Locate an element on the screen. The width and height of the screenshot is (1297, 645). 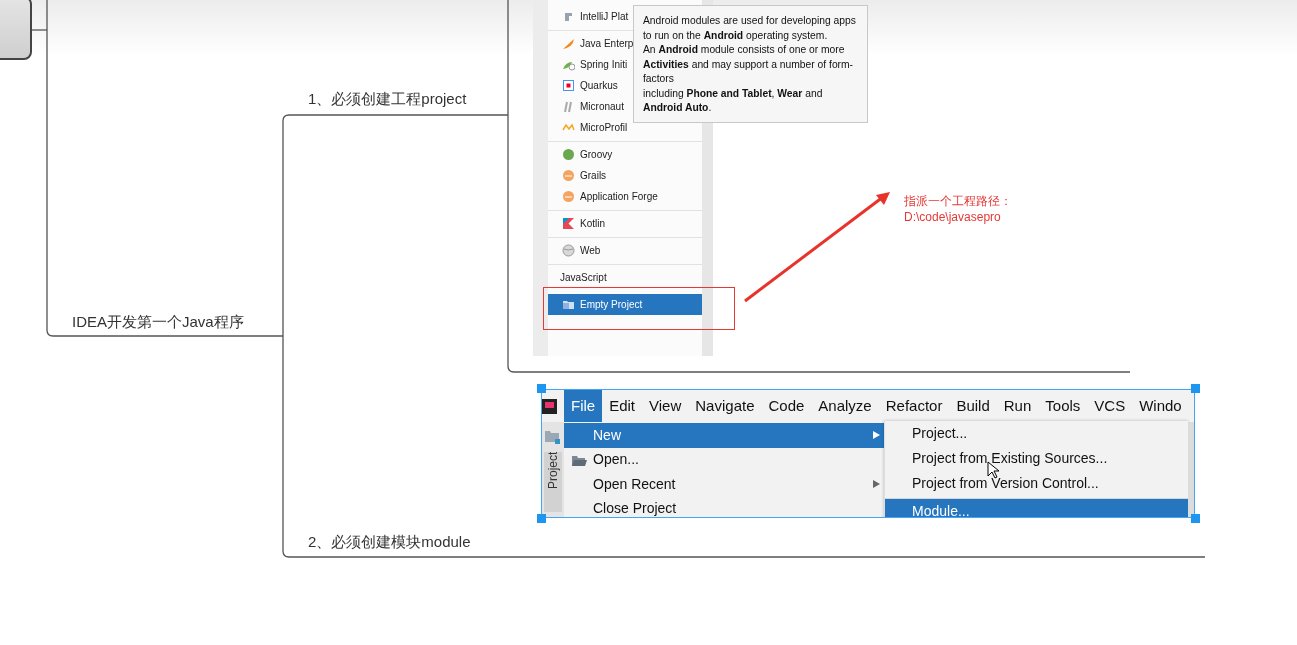
menu-item: Close Project is located at coordinates (724, 506).